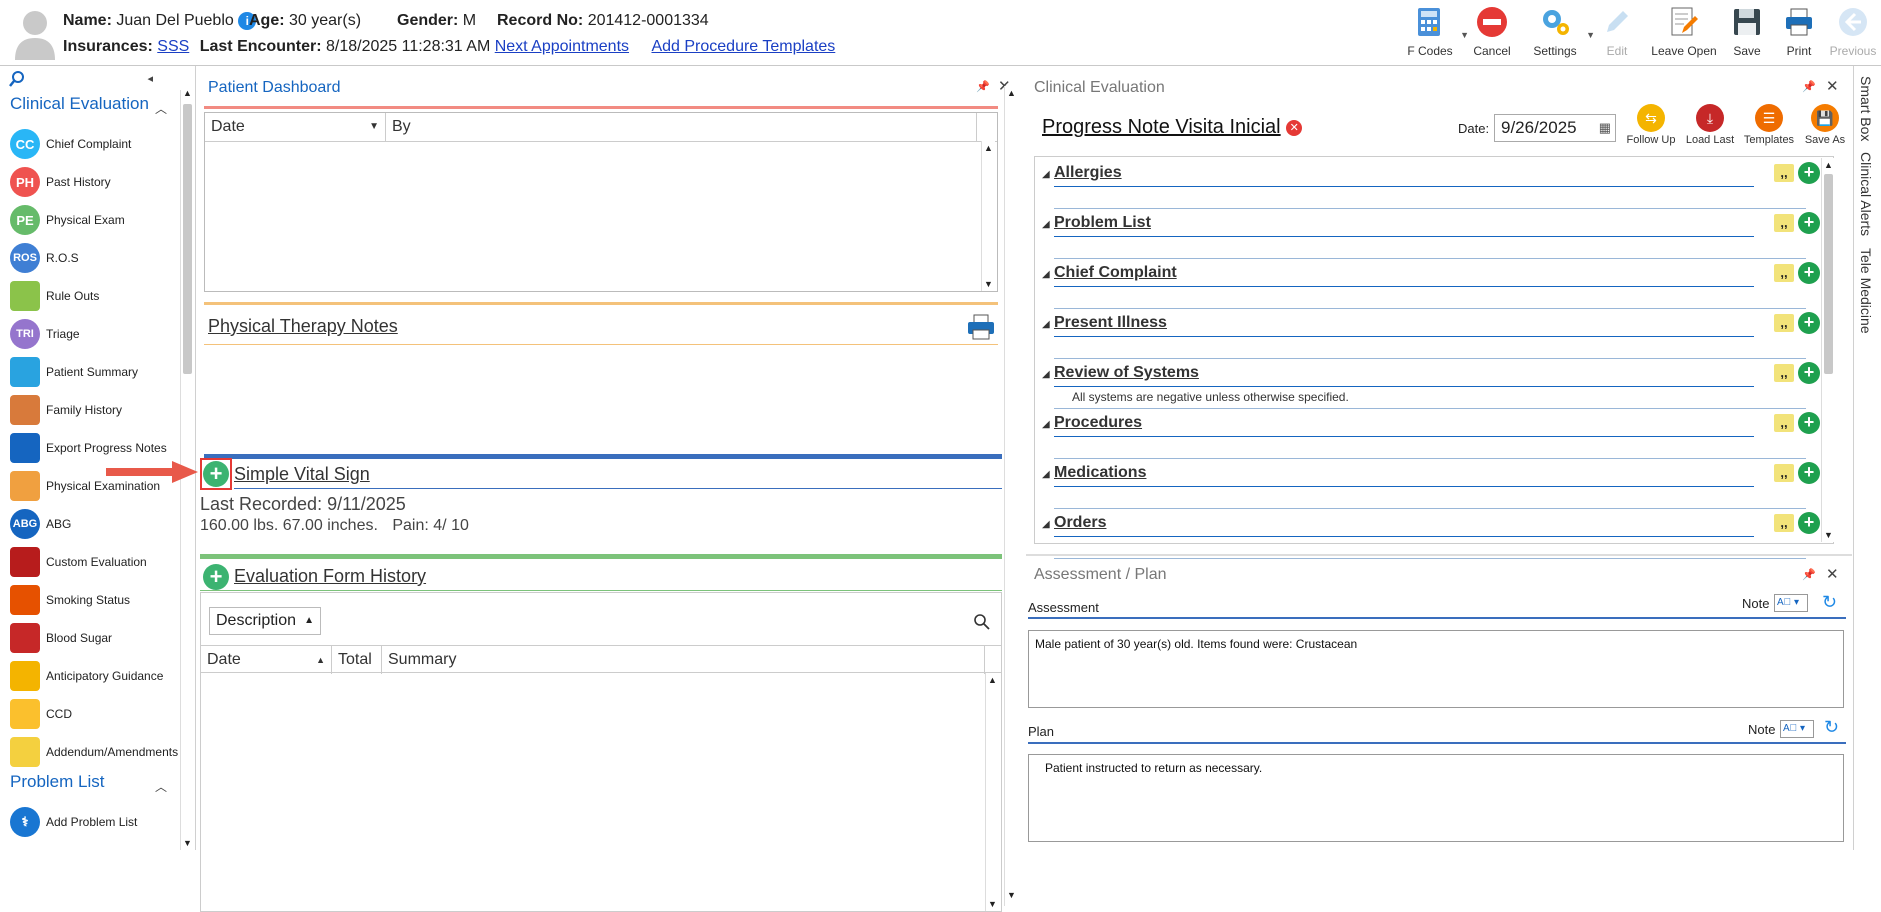  I want to click on nav-item-r-o-s: ROS R.O.S, so click(90, 258).